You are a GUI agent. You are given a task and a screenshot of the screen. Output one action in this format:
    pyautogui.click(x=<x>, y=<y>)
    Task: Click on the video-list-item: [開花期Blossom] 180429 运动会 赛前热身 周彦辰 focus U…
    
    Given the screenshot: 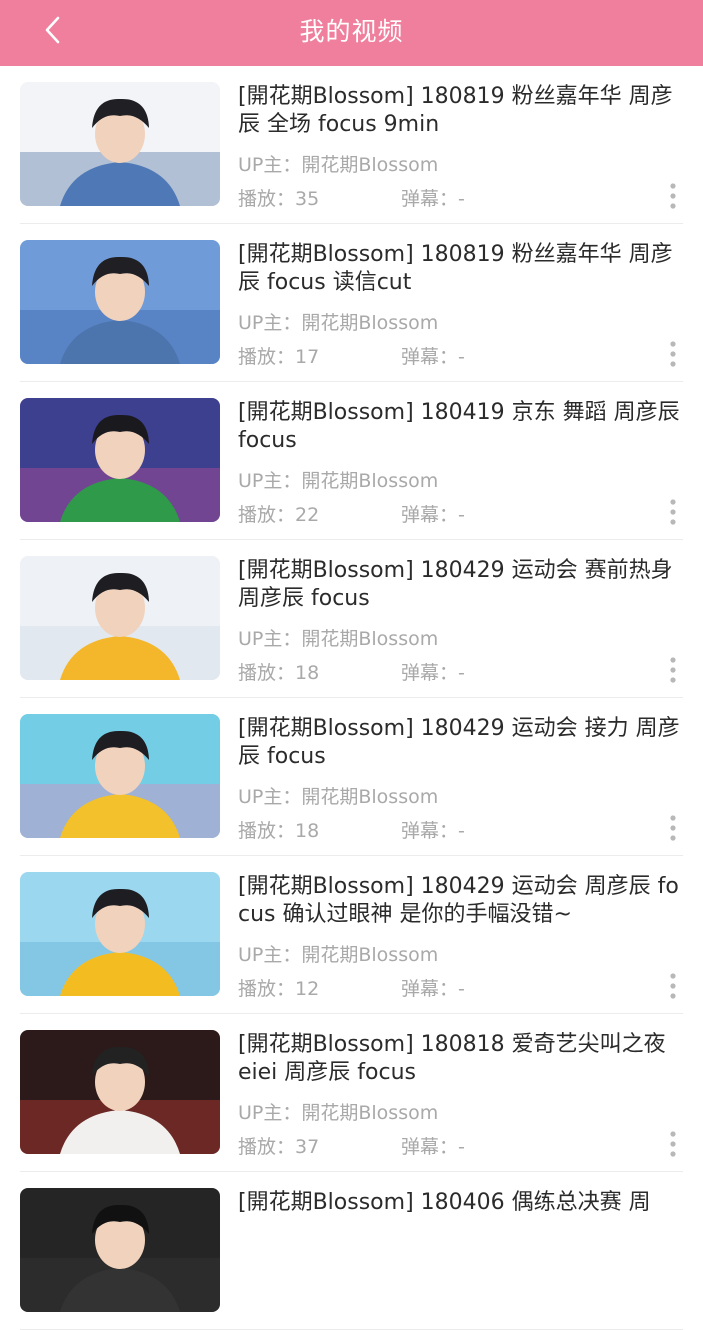 What is the action you would take?
    pyautogui.click(x=351, y=619)
    